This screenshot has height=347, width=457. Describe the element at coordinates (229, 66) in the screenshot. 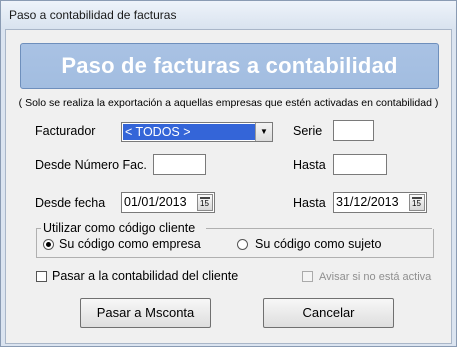

I see `banner-title: Paso de facturas a contabilidad` at that location.